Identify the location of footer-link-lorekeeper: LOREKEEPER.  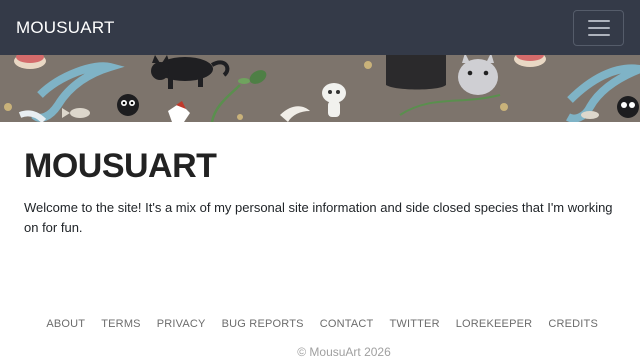
(494, 324).